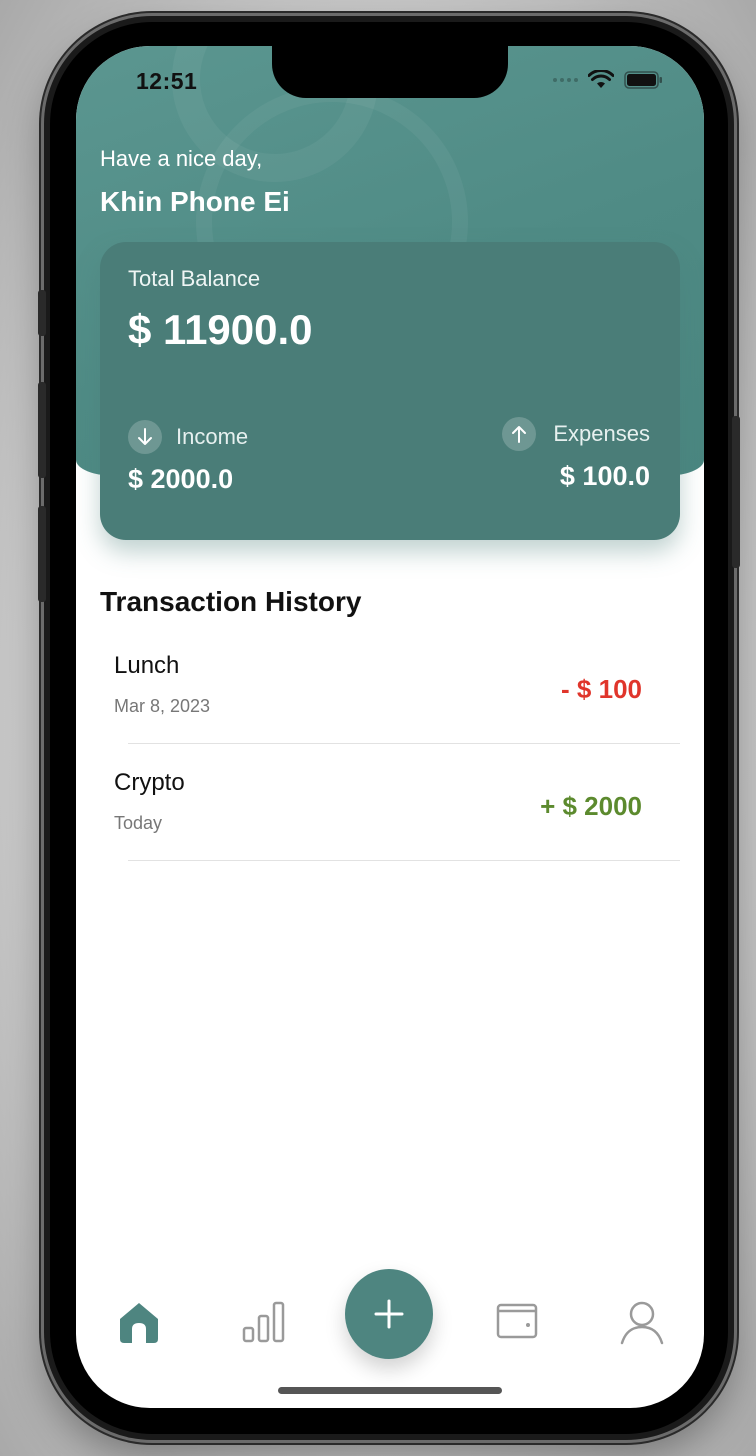  Describe the element at coordinates (601, 689) in the screenshot. I see `transaction-amount: - $ 100` at that location.